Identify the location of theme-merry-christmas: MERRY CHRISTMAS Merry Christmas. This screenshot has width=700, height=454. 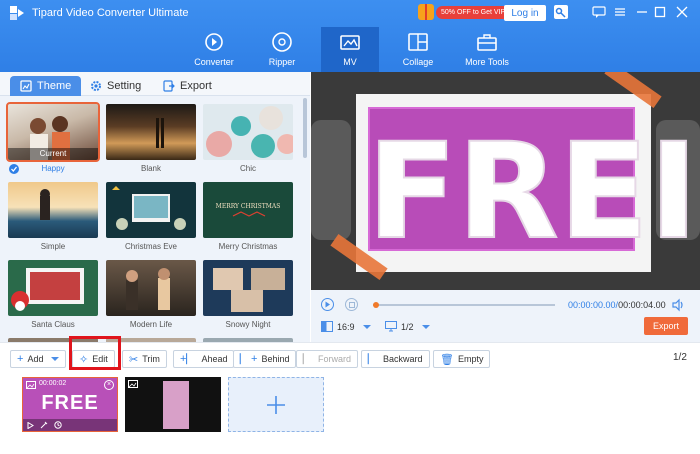
(248, 216).